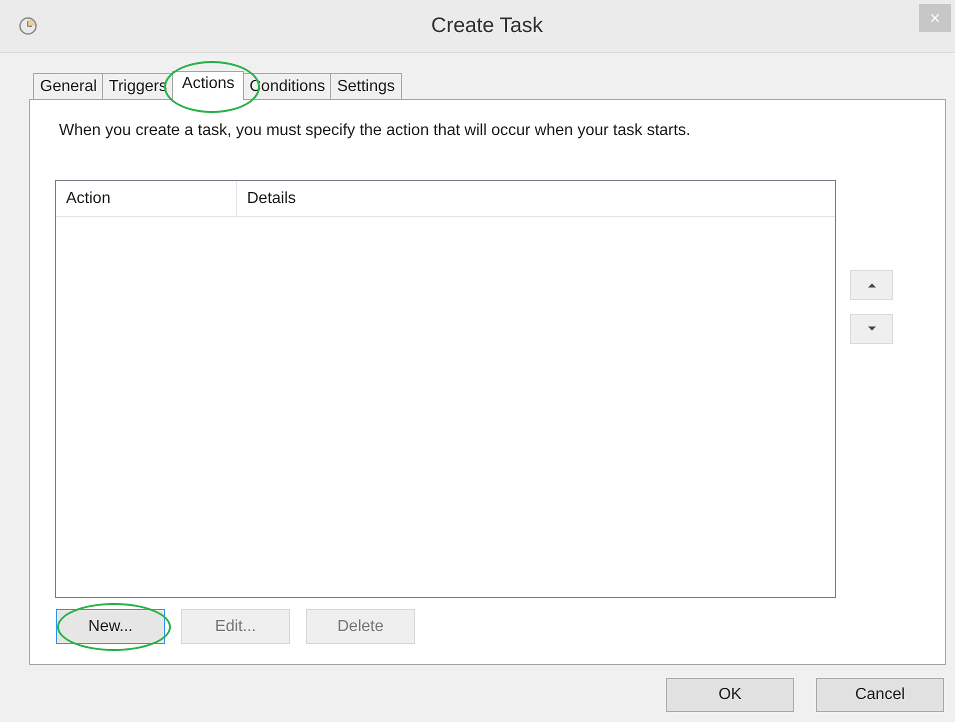 Image resolution: width=955 pixels, height=722 pixels. I want to click on move-down-button, so click(871, 329).